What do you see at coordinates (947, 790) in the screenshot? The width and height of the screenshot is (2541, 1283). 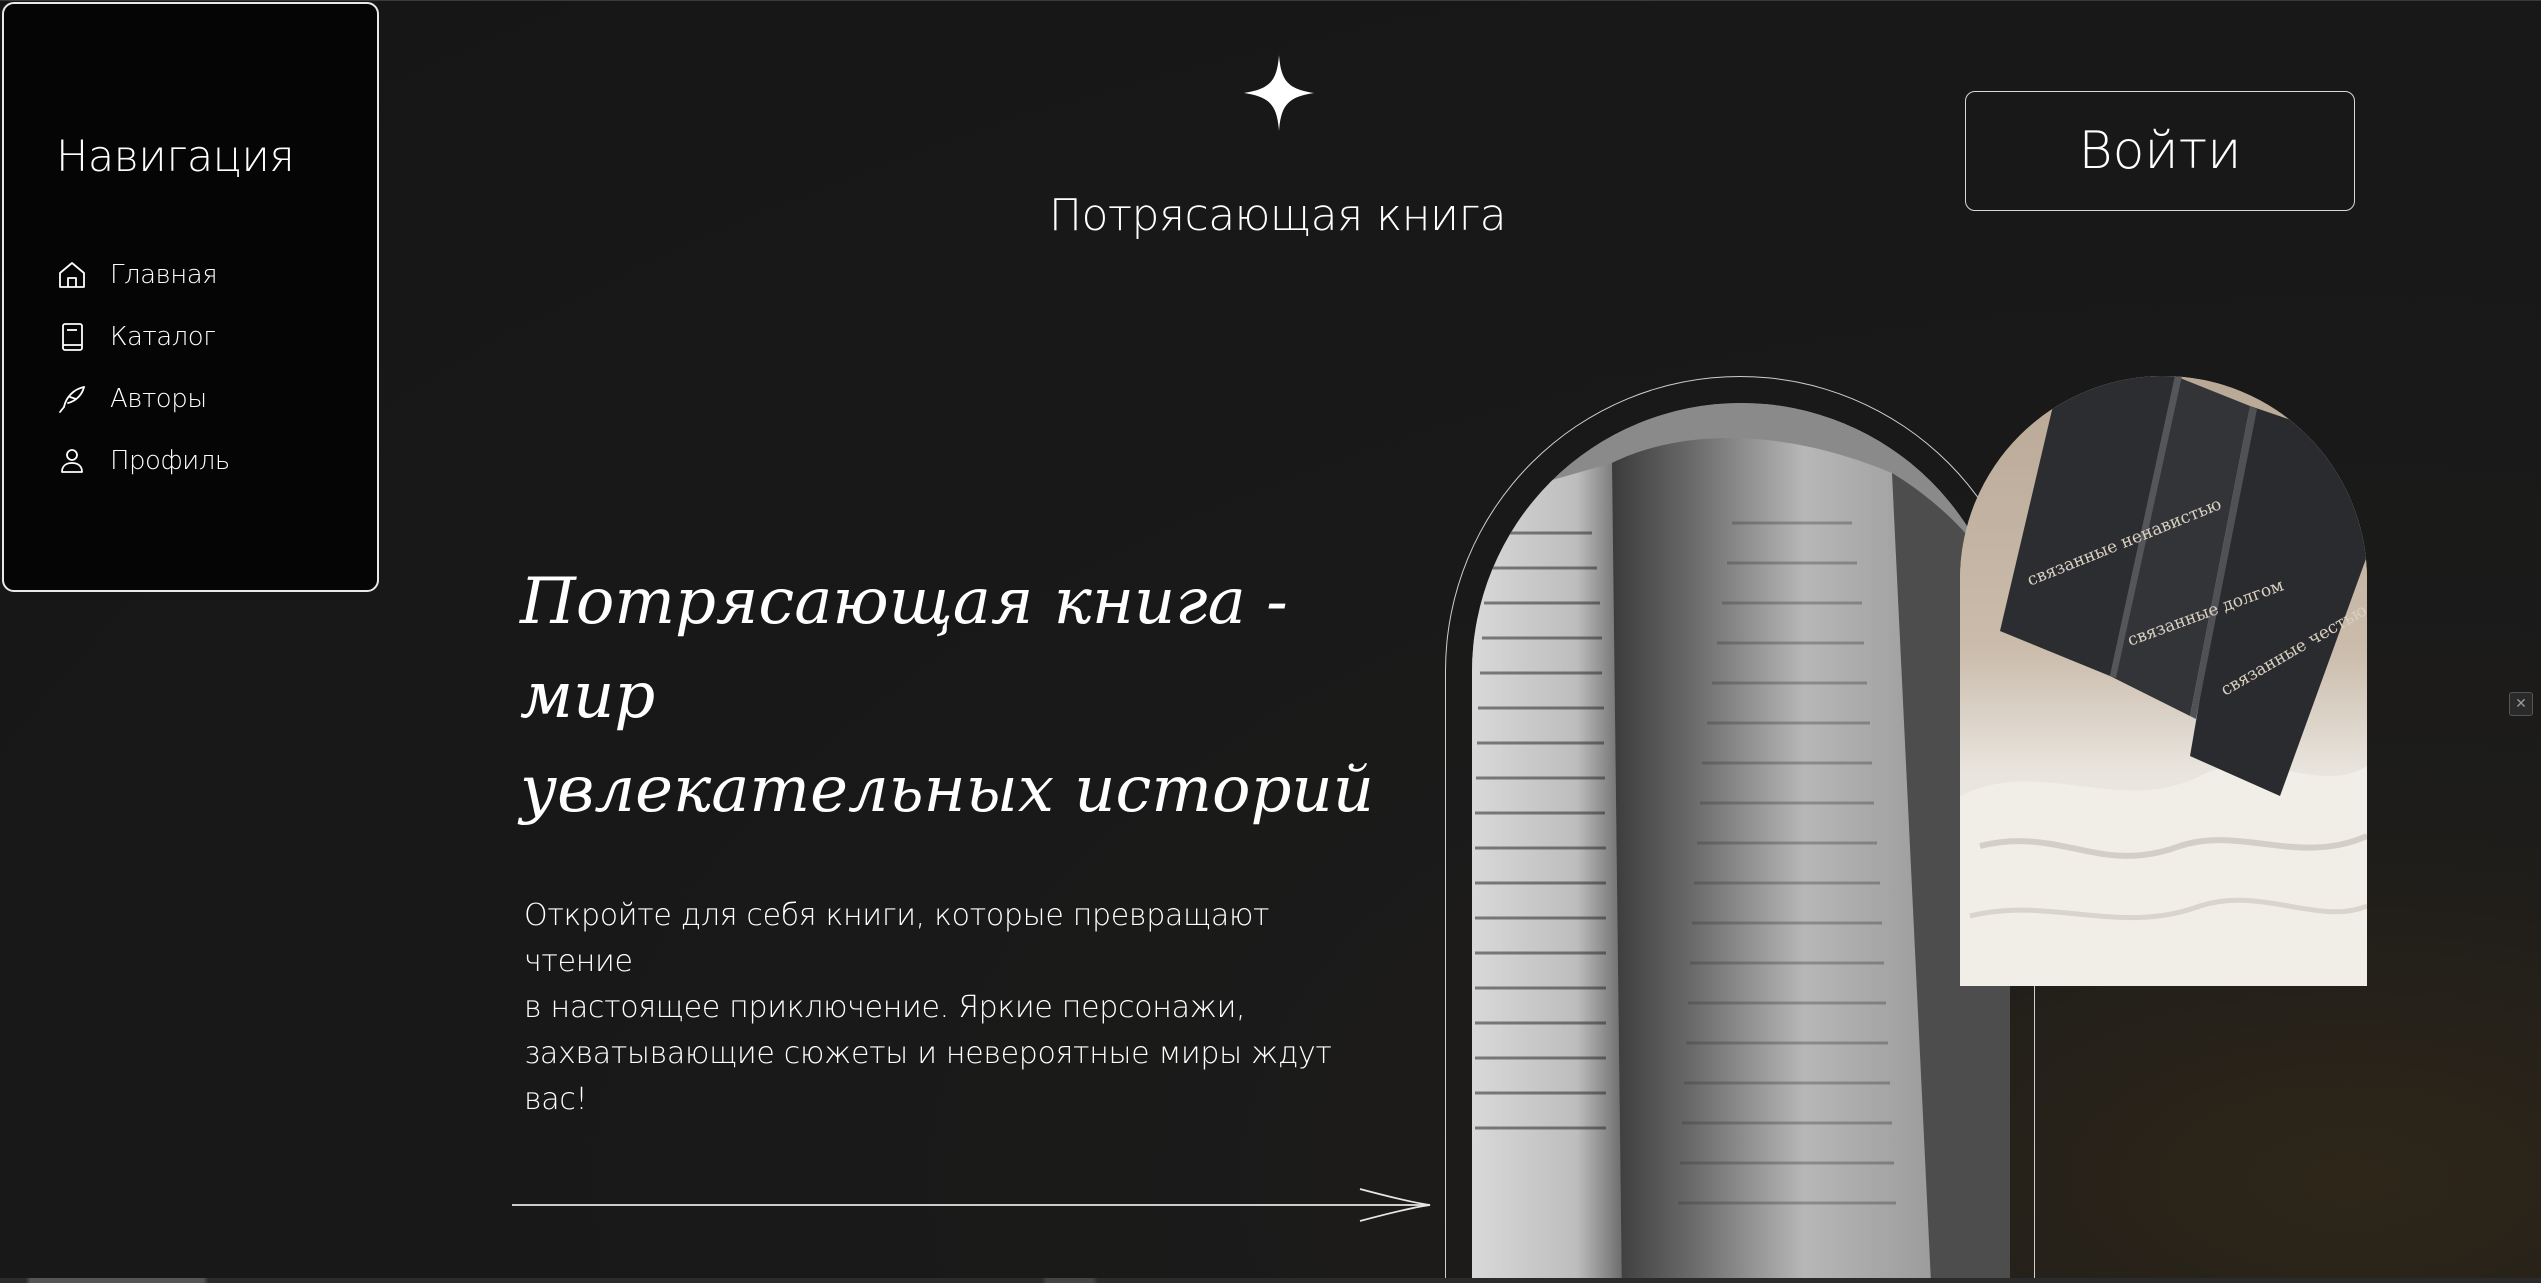 I see `hero-heading-line: увлекательных историй` at bounding box center [947, 790].